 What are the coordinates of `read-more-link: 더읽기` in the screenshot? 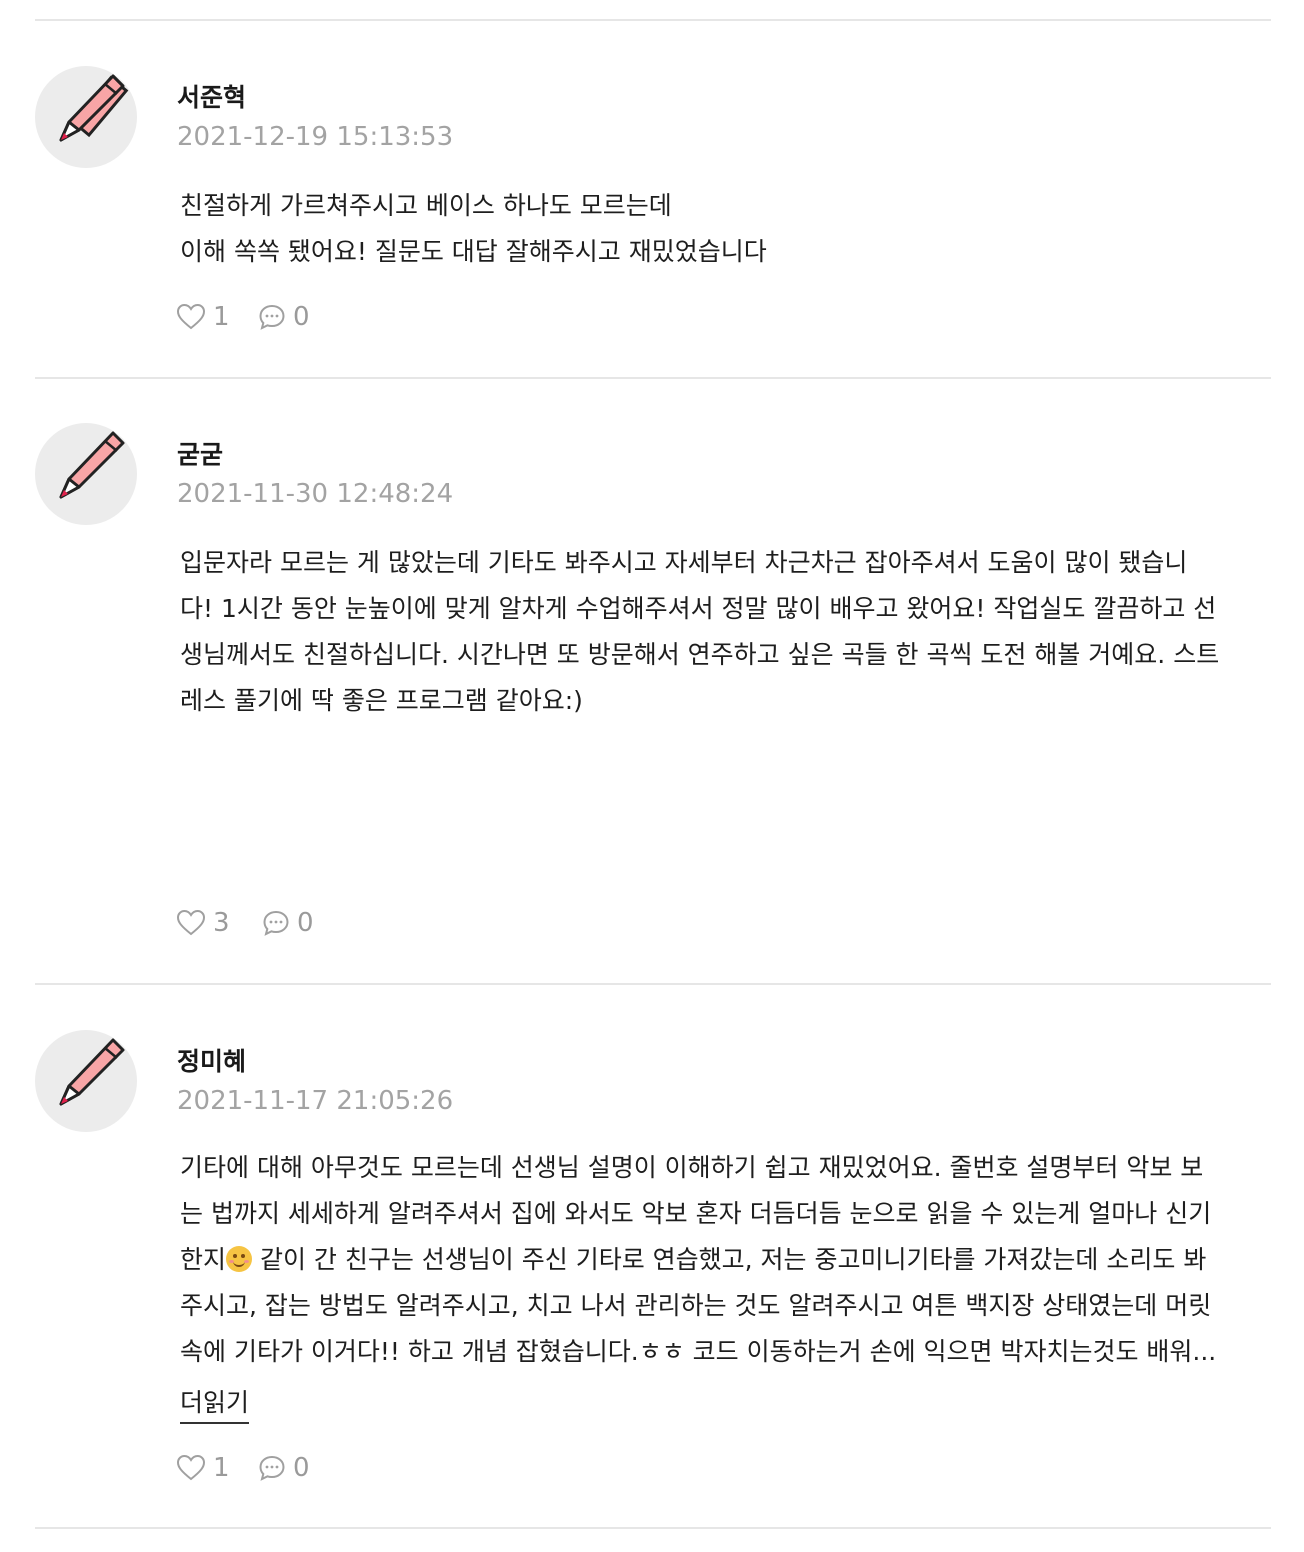 It's located at (215, 1405).